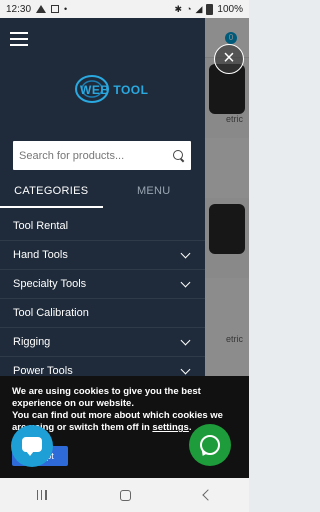 The image size is (320, 512). I want to click on menu-item-tool-calibration: Tool Calibration, so click(102, 313).